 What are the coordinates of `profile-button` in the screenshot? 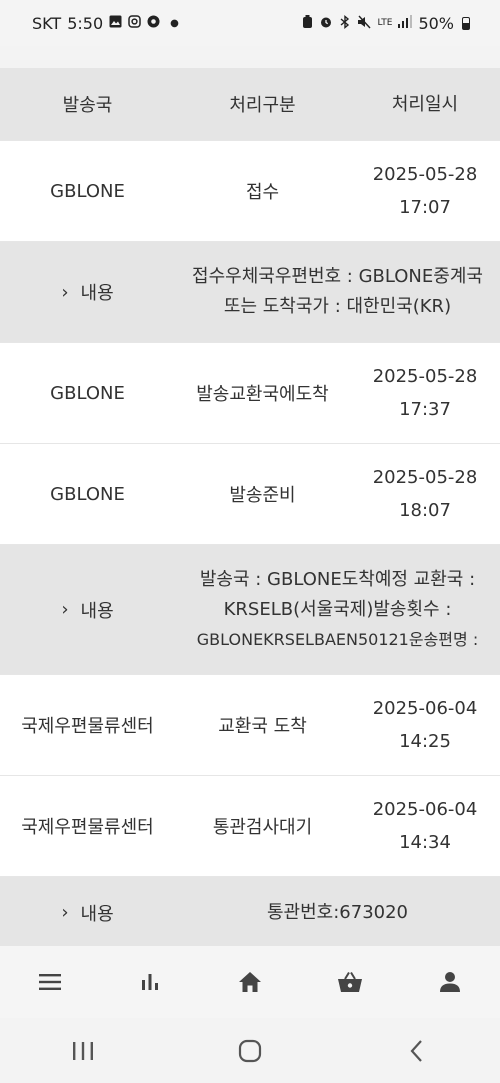 It's located at (450, 982).